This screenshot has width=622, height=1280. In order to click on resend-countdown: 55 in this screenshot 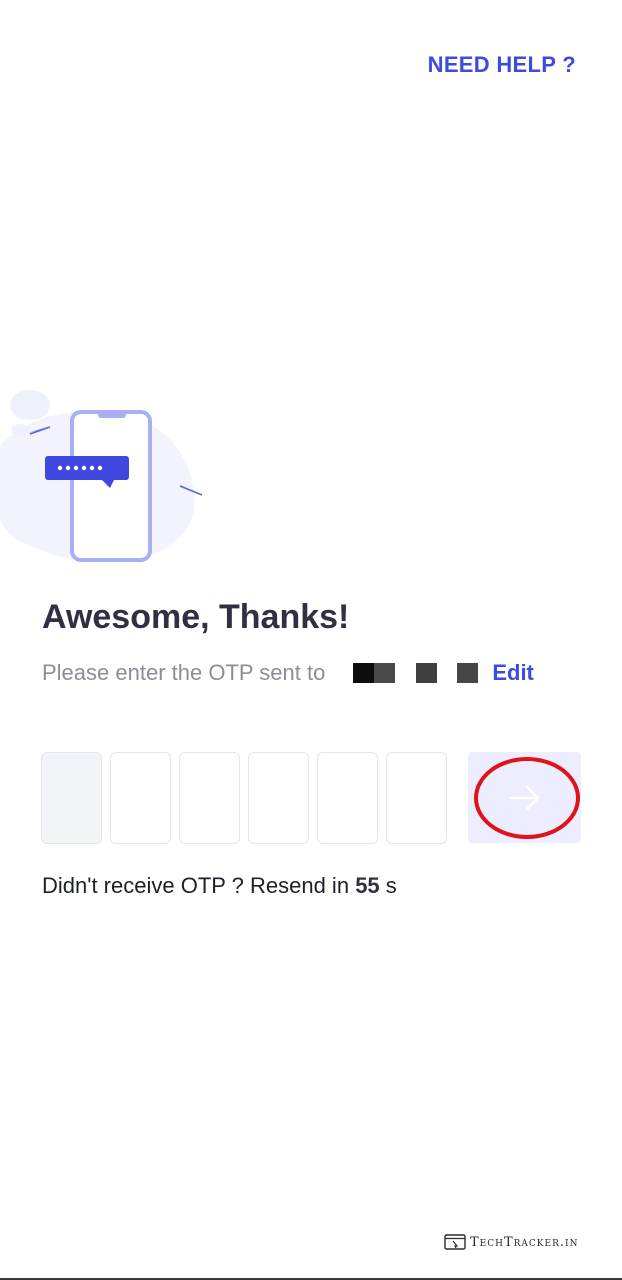, I will do `click(367, 885)`.